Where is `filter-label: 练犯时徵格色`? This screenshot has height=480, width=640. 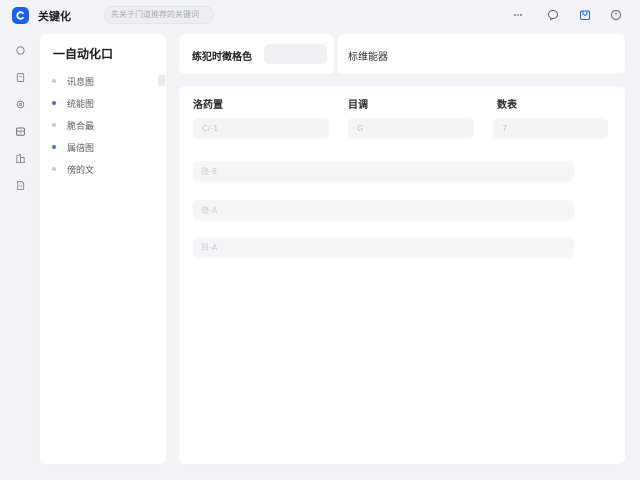 filter-label: 练犯时徵格色 is located at coordinates (222, 57).